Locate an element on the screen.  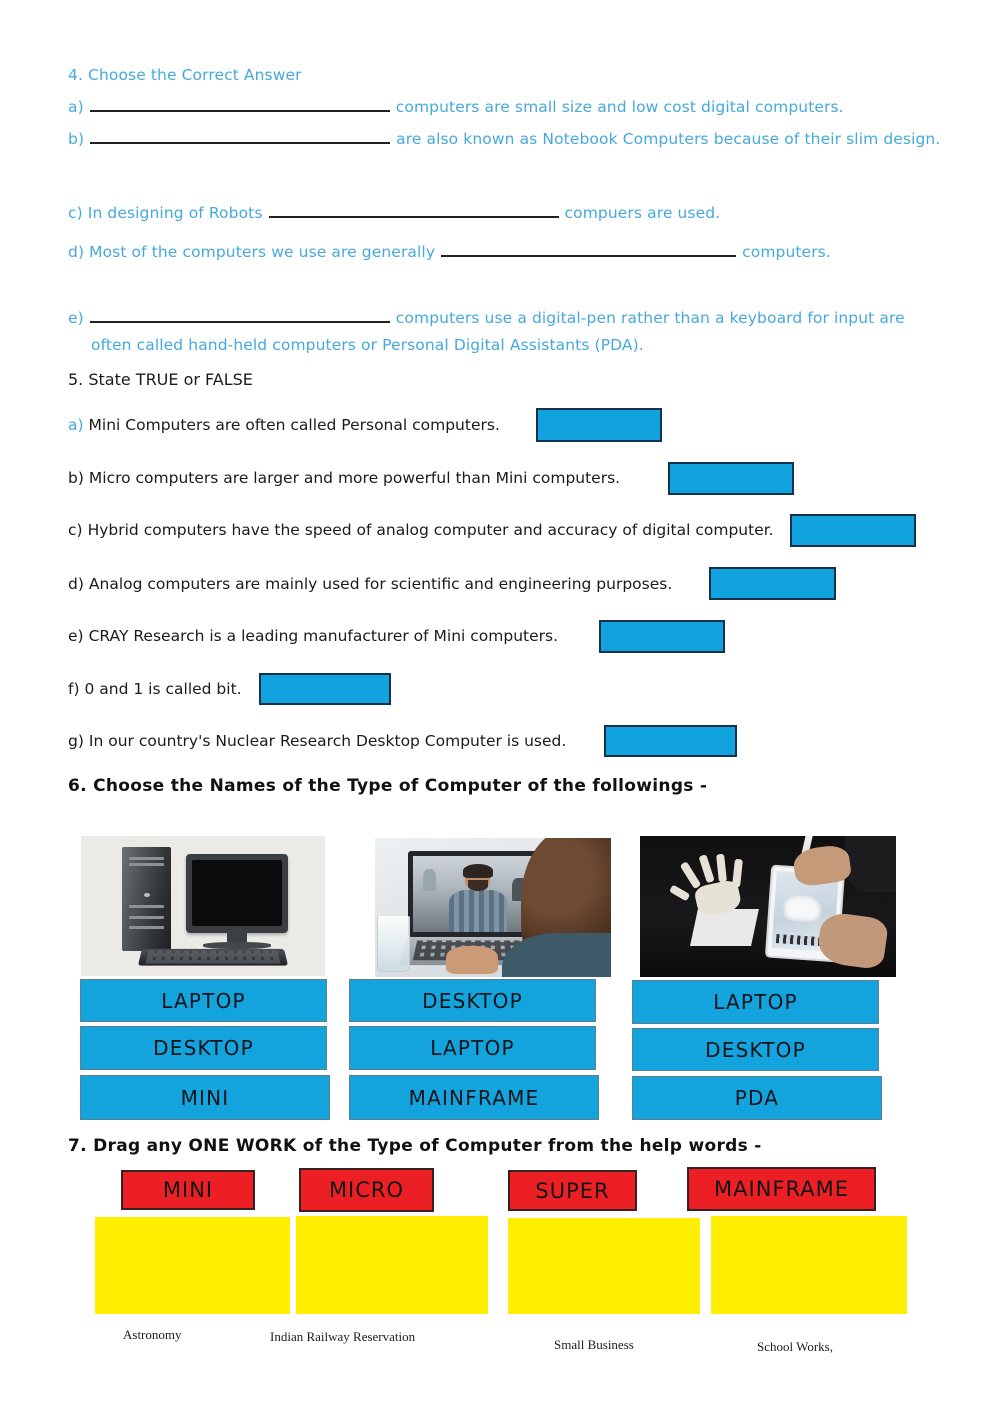
true-false-answer-b is located at coordinates (731, 478).